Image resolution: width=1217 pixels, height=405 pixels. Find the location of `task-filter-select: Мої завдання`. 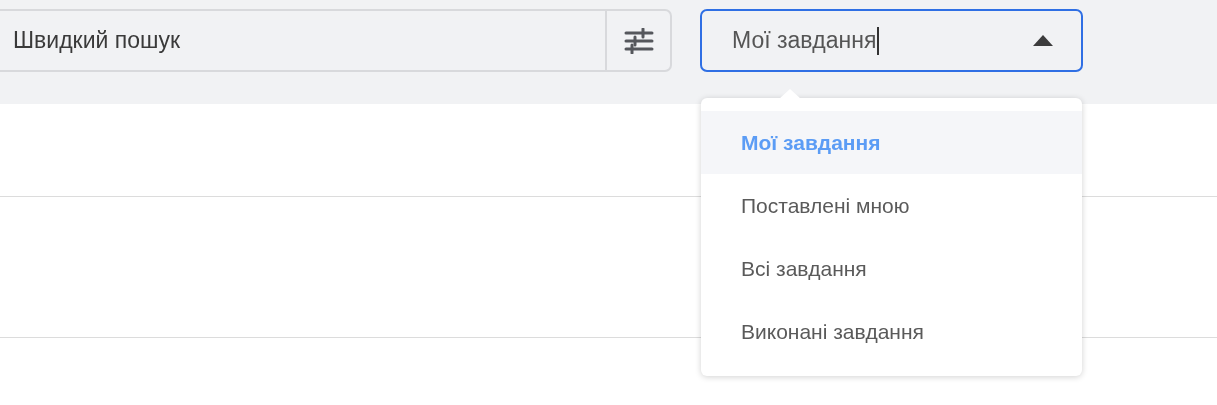

task-filter-select: Мої завдання is located at coordinates (891, 40).